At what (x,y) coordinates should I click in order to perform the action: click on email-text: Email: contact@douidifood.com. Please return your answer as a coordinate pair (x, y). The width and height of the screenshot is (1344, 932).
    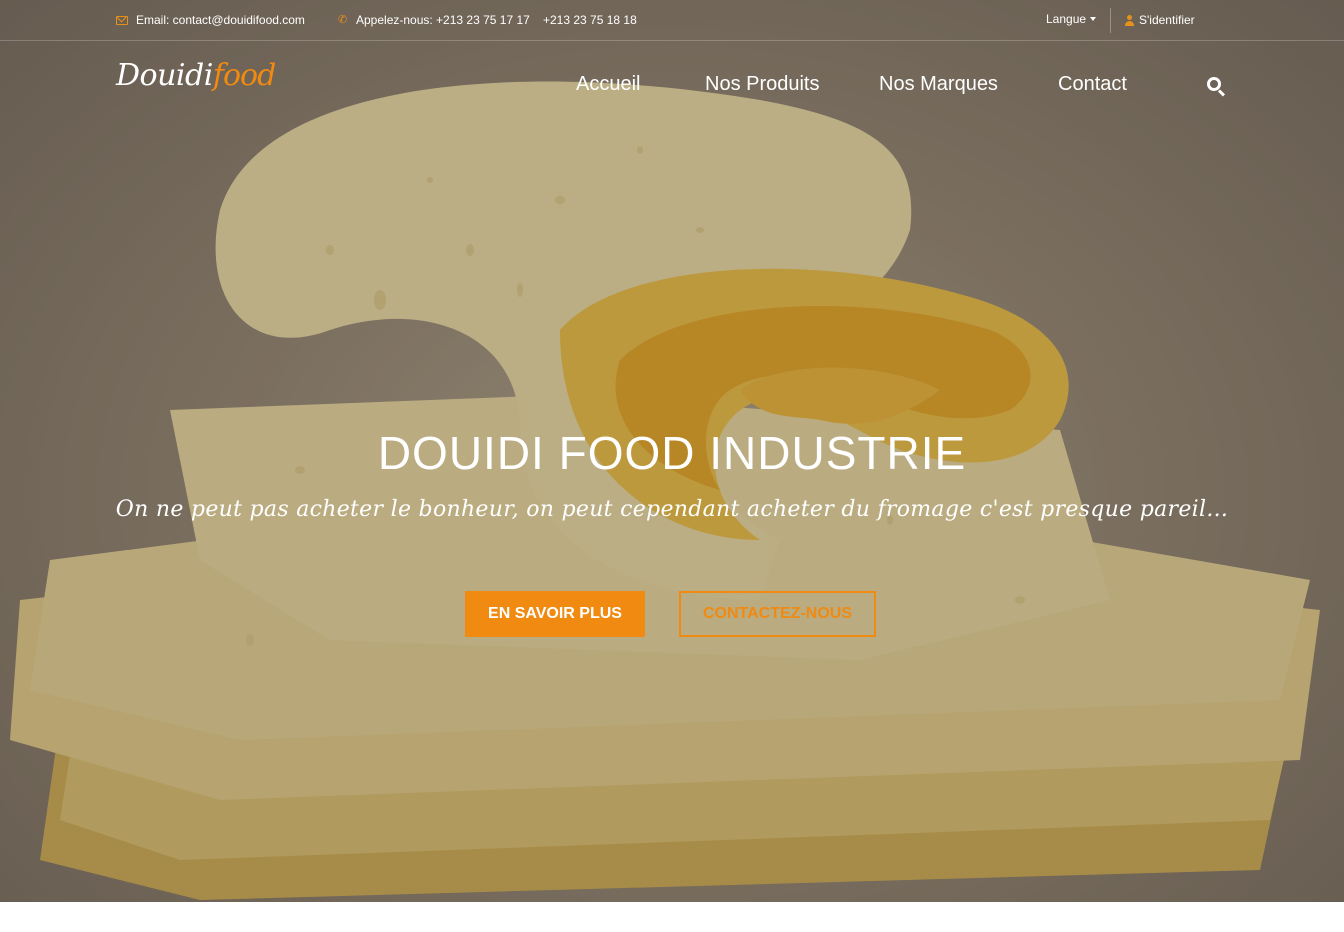
    Looking at the image, I should click on (220, 20).